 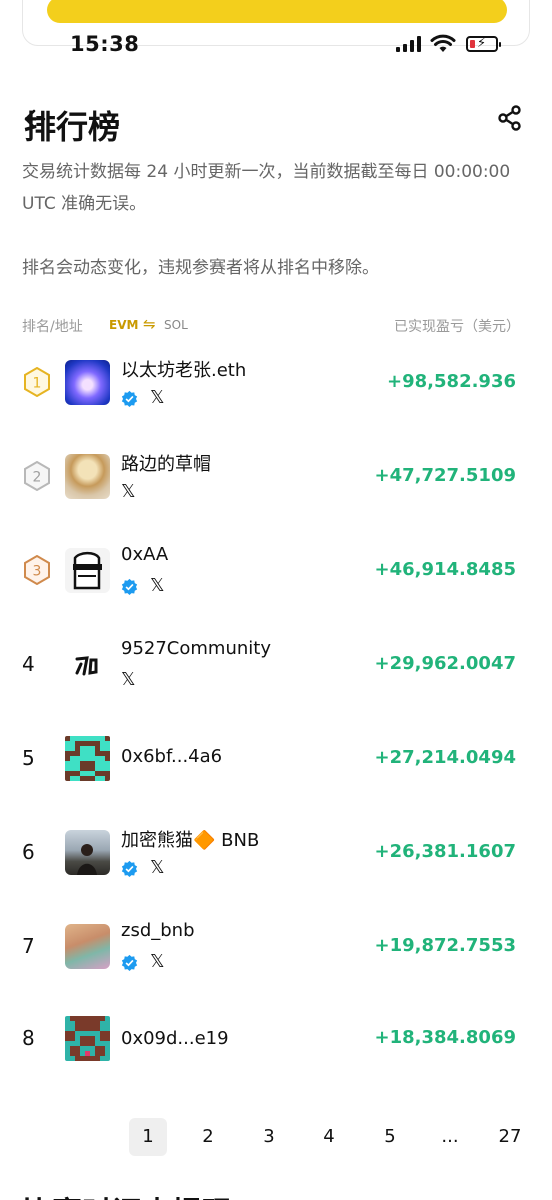 I want to click on chain-evm-label: EVM, so click(x=123, y=325).